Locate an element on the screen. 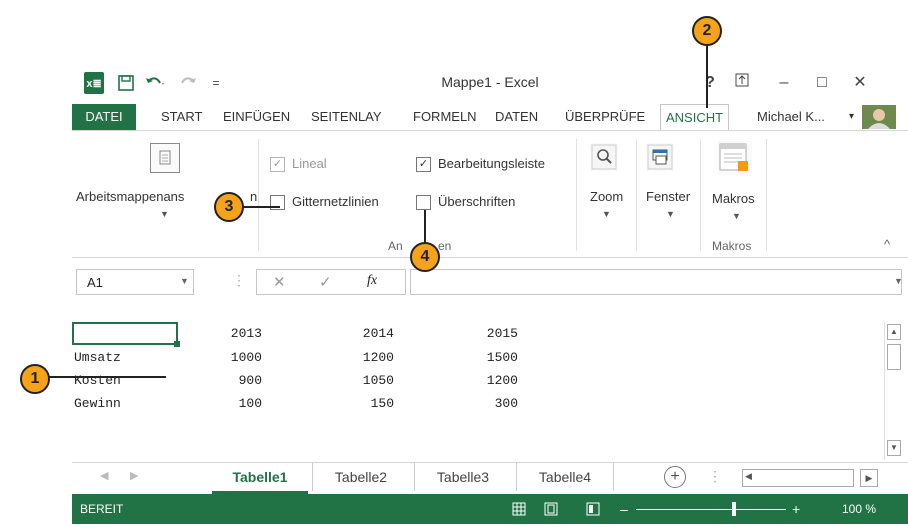  grid-cell: 1500 is located at coordinates (488, 357).